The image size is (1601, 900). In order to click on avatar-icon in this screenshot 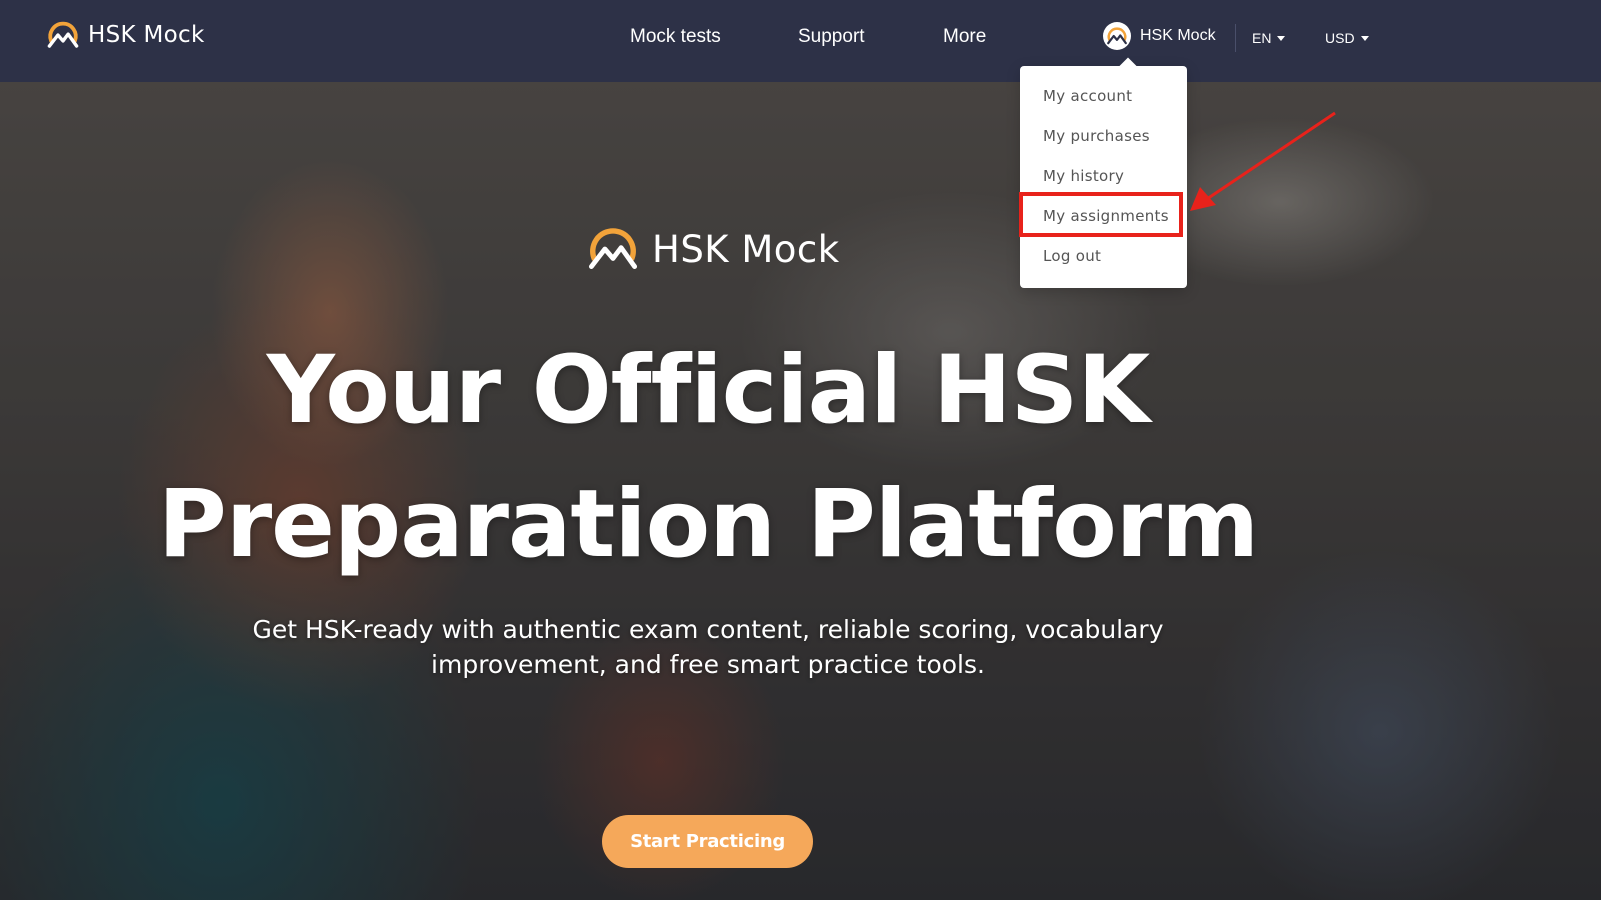, I will do `click(1117, 36)`.